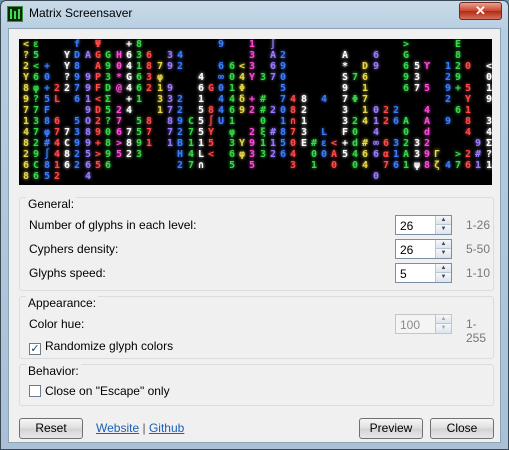  I want to click on matrix-glyph-column: 2 2 6 α 7, so click(386, 138).